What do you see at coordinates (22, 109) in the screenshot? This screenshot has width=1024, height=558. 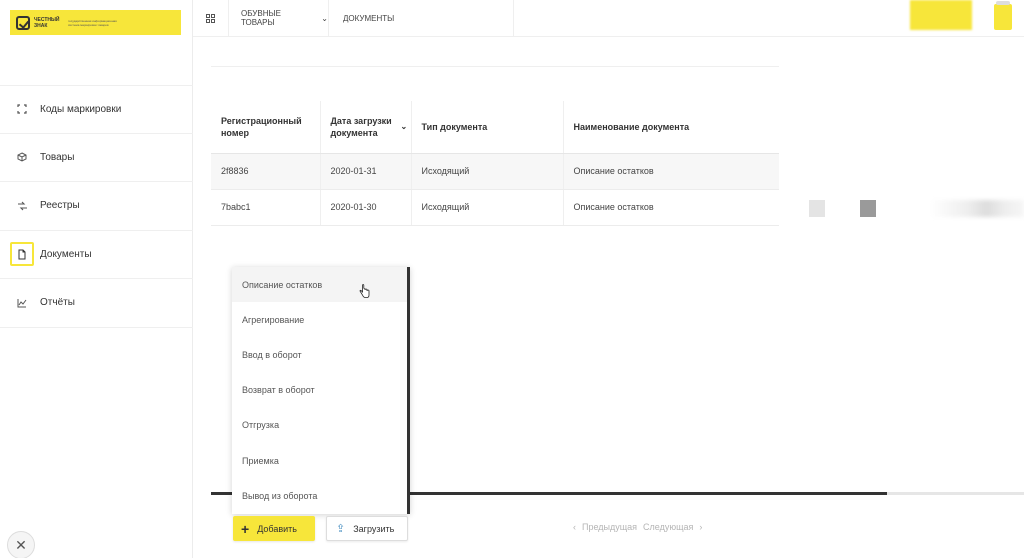 I see `codes-icon` at bounding box center [22, 109].